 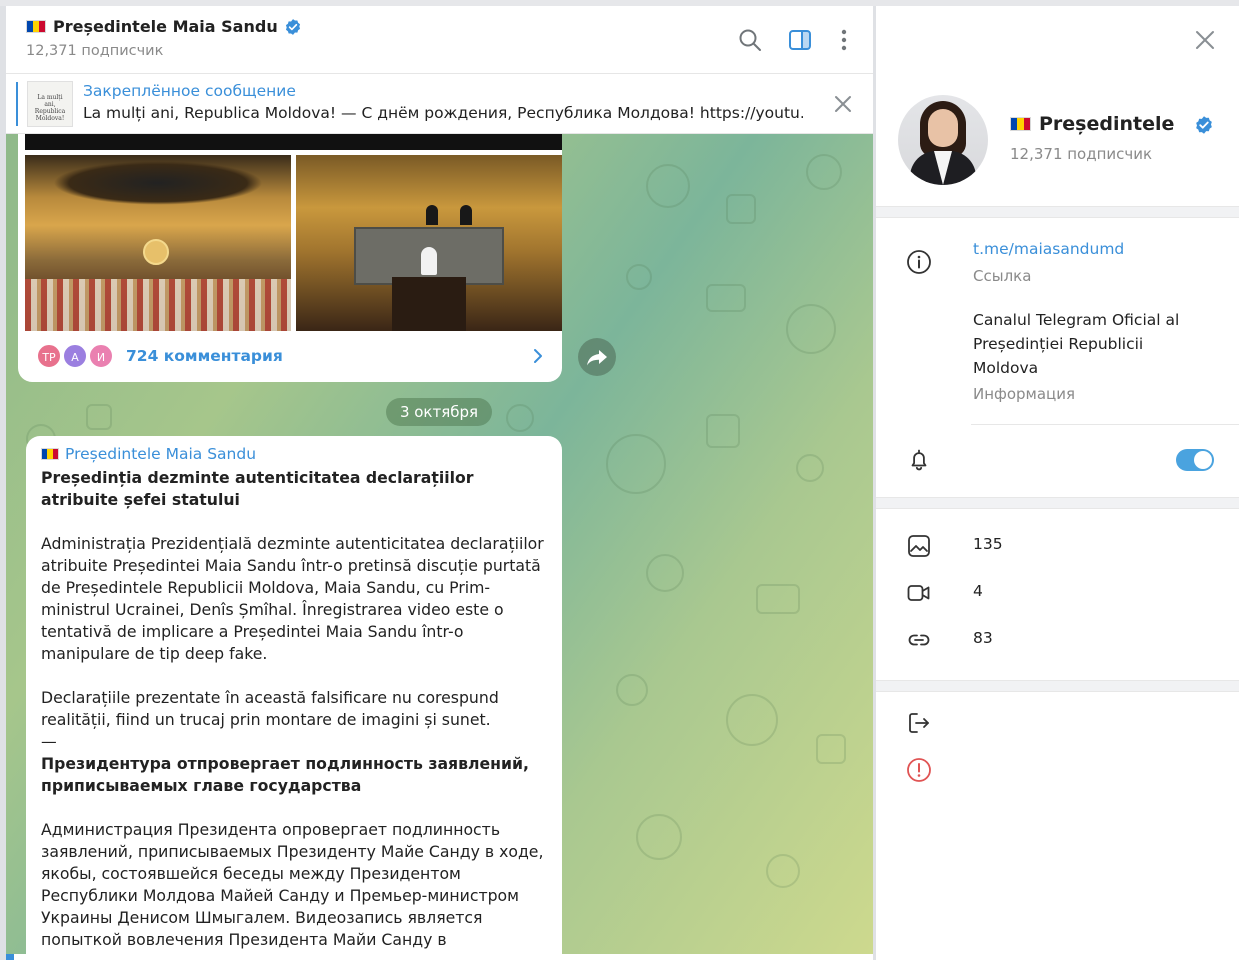 What do you see at coordinates (978, 591) in the screenshot?
I see `videos-count: 4` at bounding box center [978, 591].